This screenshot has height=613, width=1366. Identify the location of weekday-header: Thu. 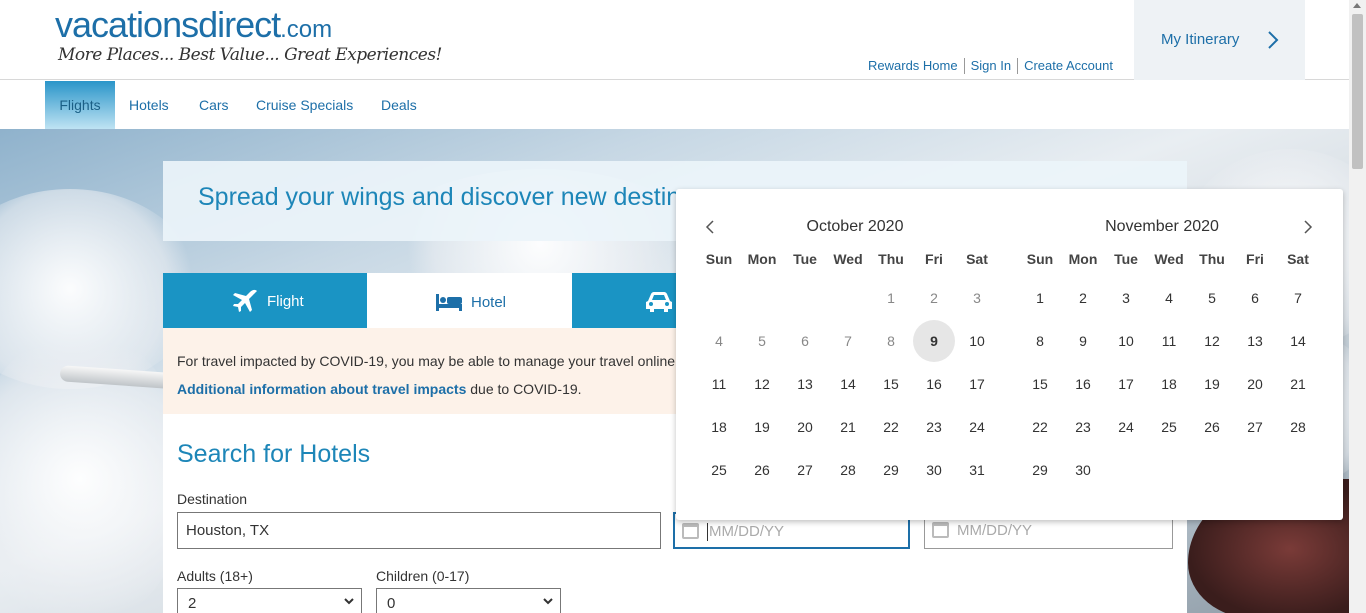
(1212, 259).